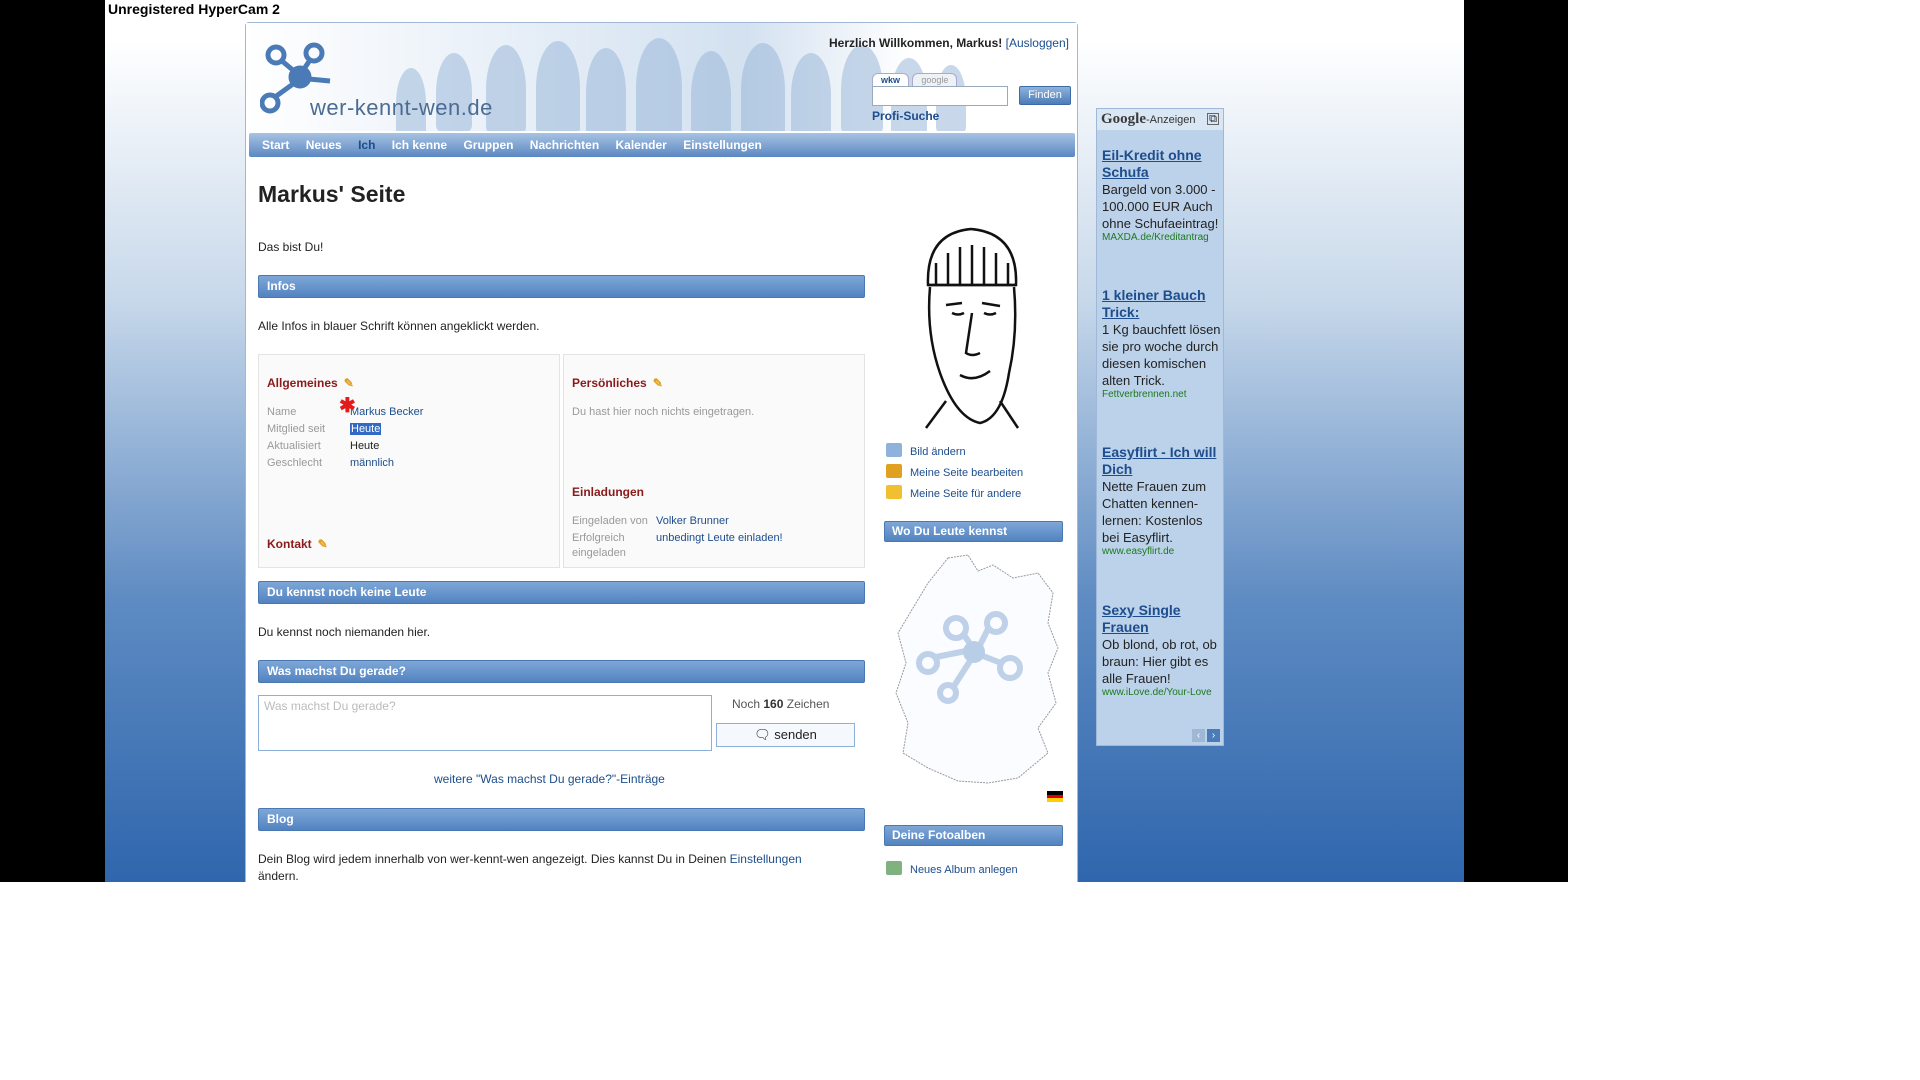  Describe the element at coordinates (599, 553) in the screenshot. I see `success-label-2: eingeladen` at that location.